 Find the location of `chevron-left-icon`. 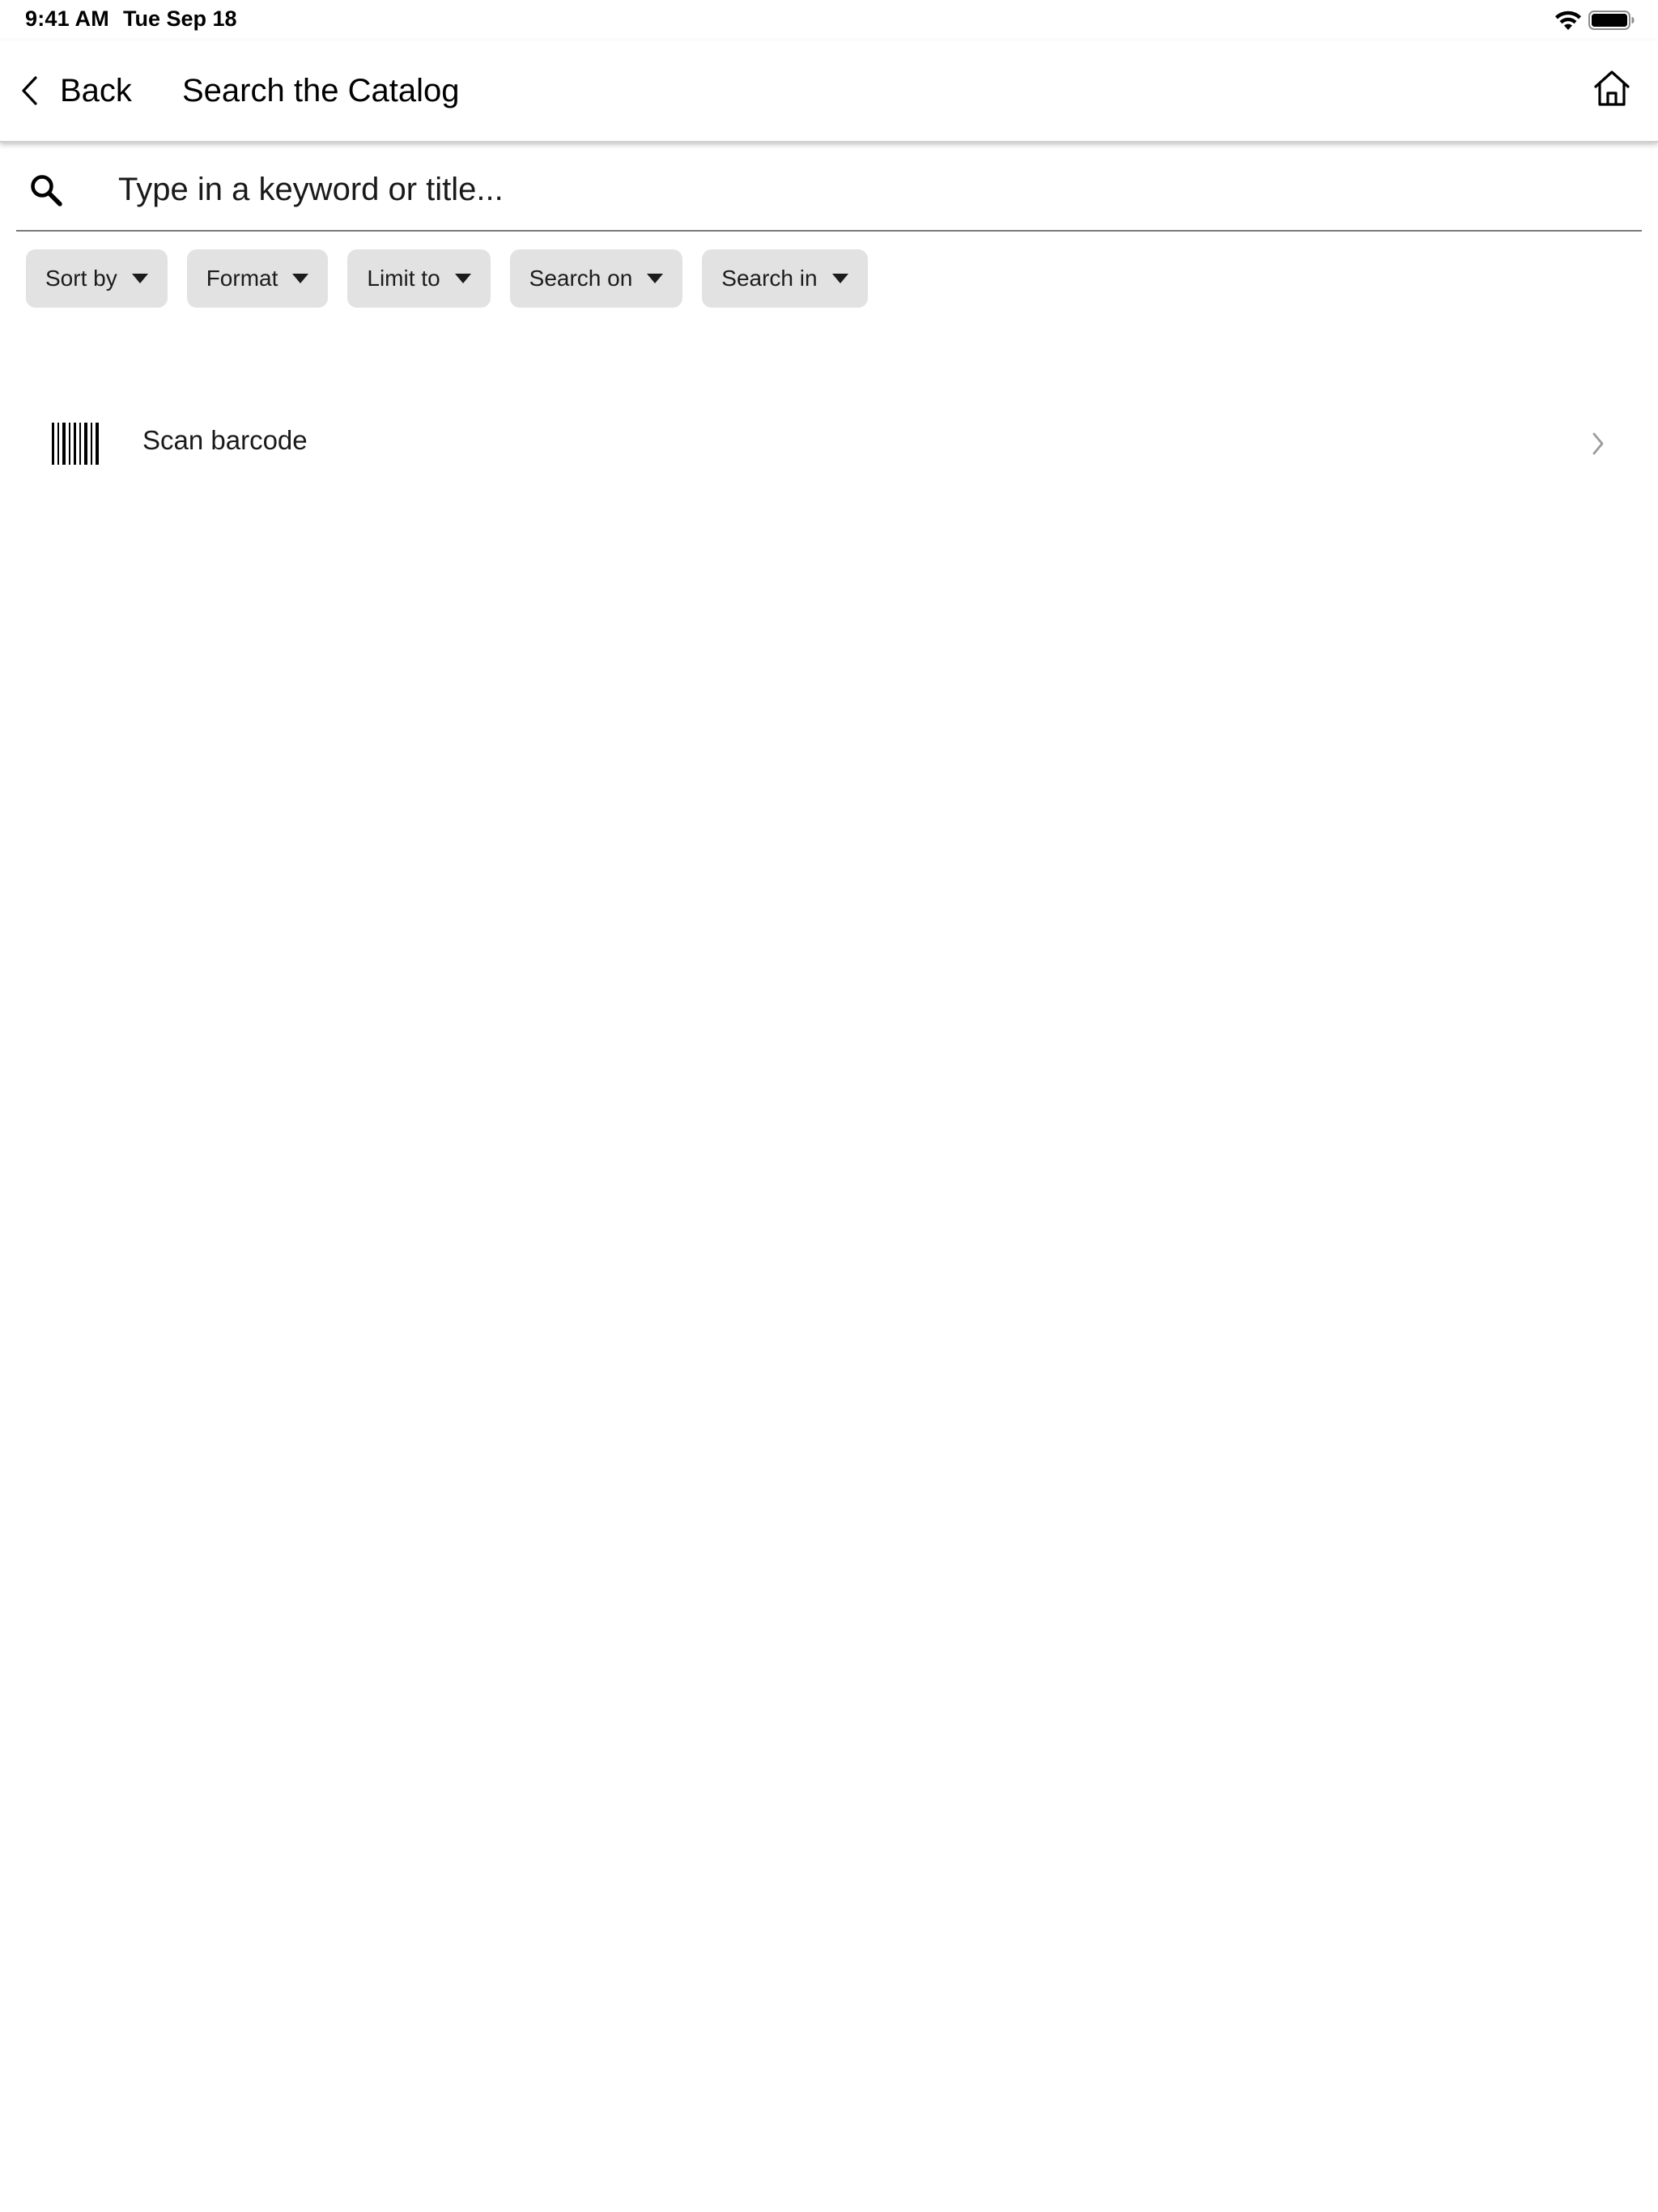

chevron-left-icon is located at coordinates (29, 90).